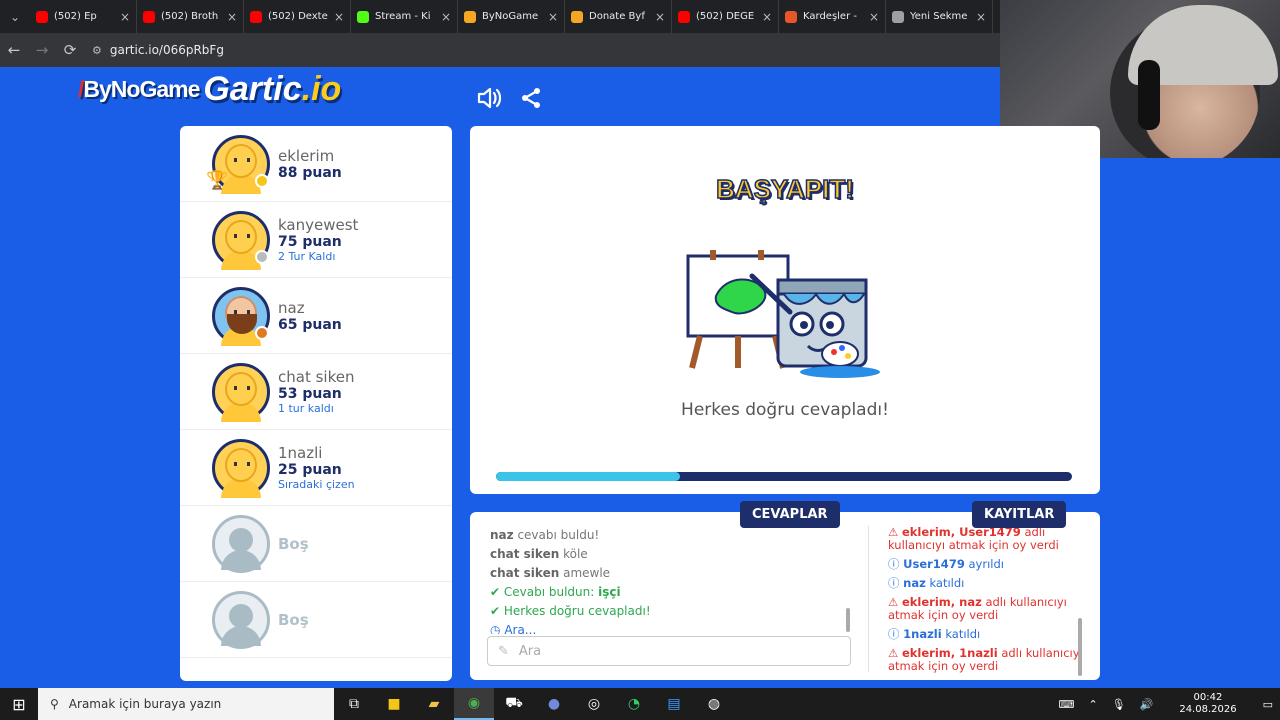  I want to click on player-points: 75 puan, so click(310, 242).